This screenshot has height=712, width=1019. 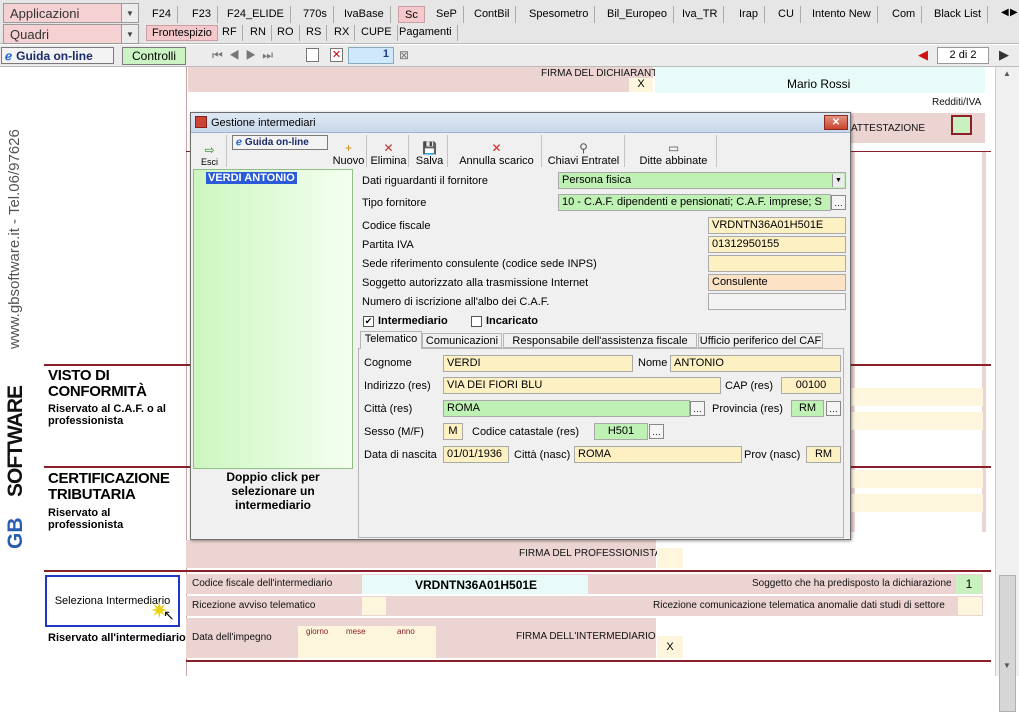 What do you see at coordinates (202, 14) in the screenshot?
I see `tab-f23: F23` at bounding box center [202, 14].